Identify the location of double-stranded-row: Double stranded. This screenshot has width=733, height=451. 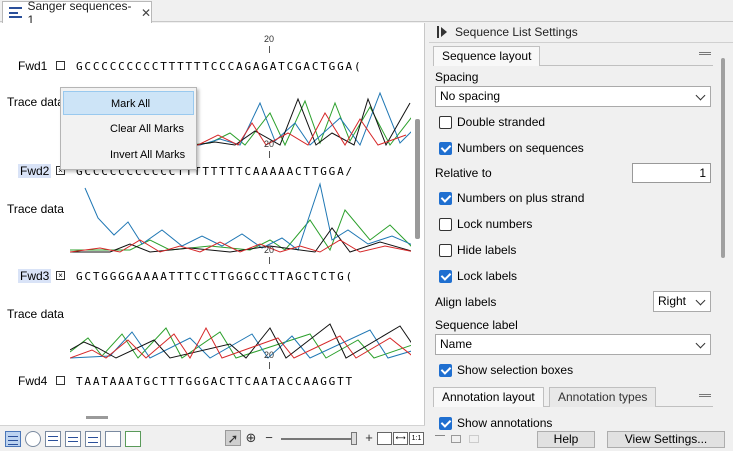
(492, 122).